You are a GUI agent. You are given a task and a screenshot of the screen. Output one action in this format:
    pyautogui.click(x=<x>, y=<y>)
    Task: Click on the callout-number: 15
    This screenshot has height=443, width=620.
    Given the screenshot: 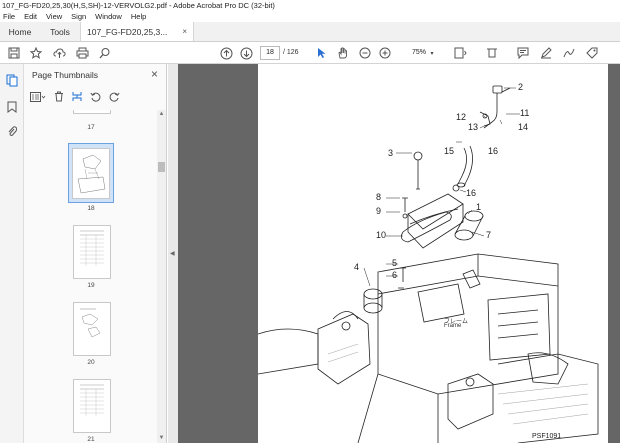 What is the action you would take?
    pyautogui.click(x=449, y=151)
    